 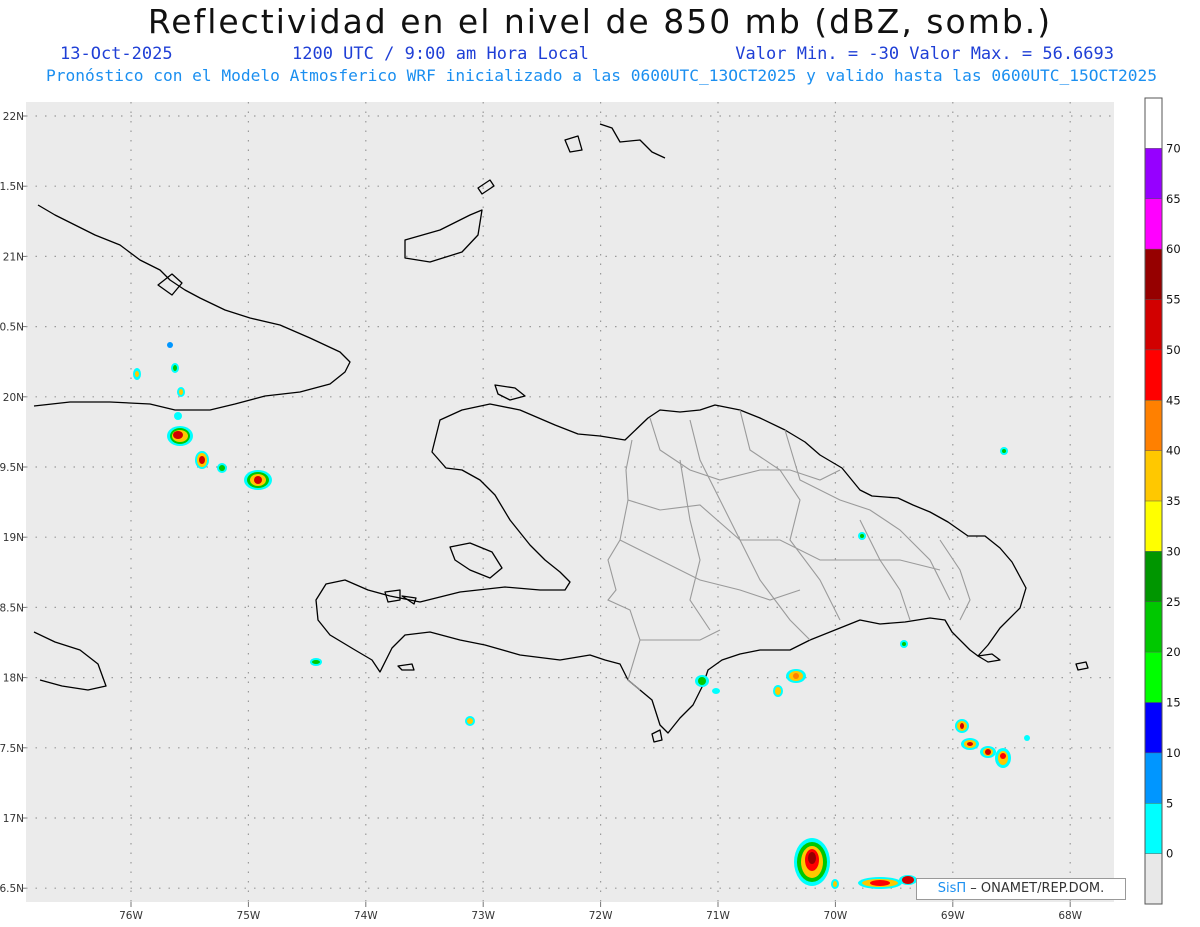 What do you see at coordinates (1173, 148) in the screenshot?
I see `colorbar-label: 70` at bounding box center [1173, 148].